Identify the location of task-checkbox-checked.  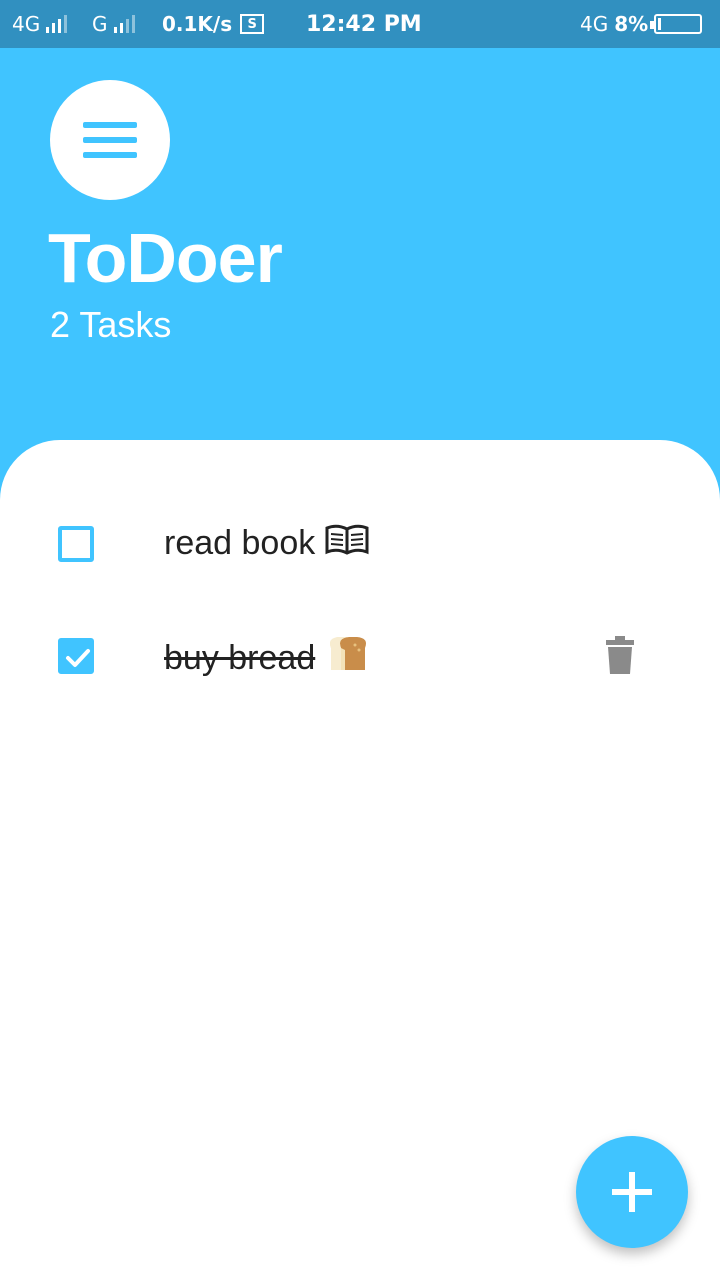
(76, 656).